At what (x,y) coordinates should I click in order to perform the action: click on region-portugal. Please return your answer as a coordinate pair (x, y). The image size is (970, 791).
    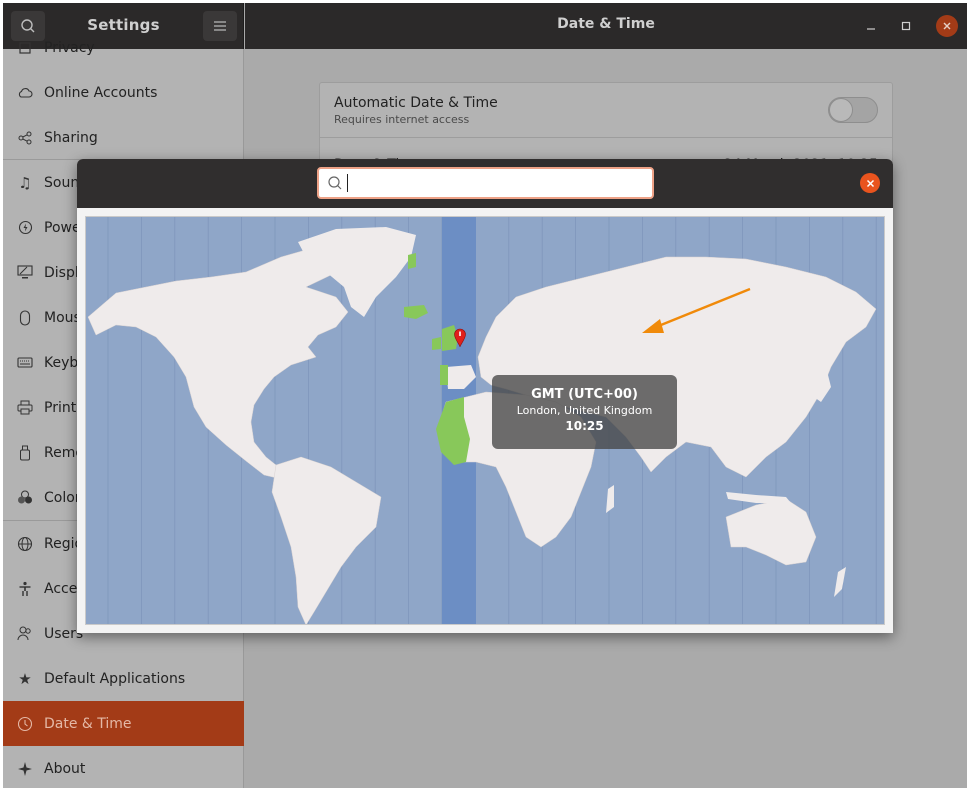
    Looking at the image, I should click on (444, 375).